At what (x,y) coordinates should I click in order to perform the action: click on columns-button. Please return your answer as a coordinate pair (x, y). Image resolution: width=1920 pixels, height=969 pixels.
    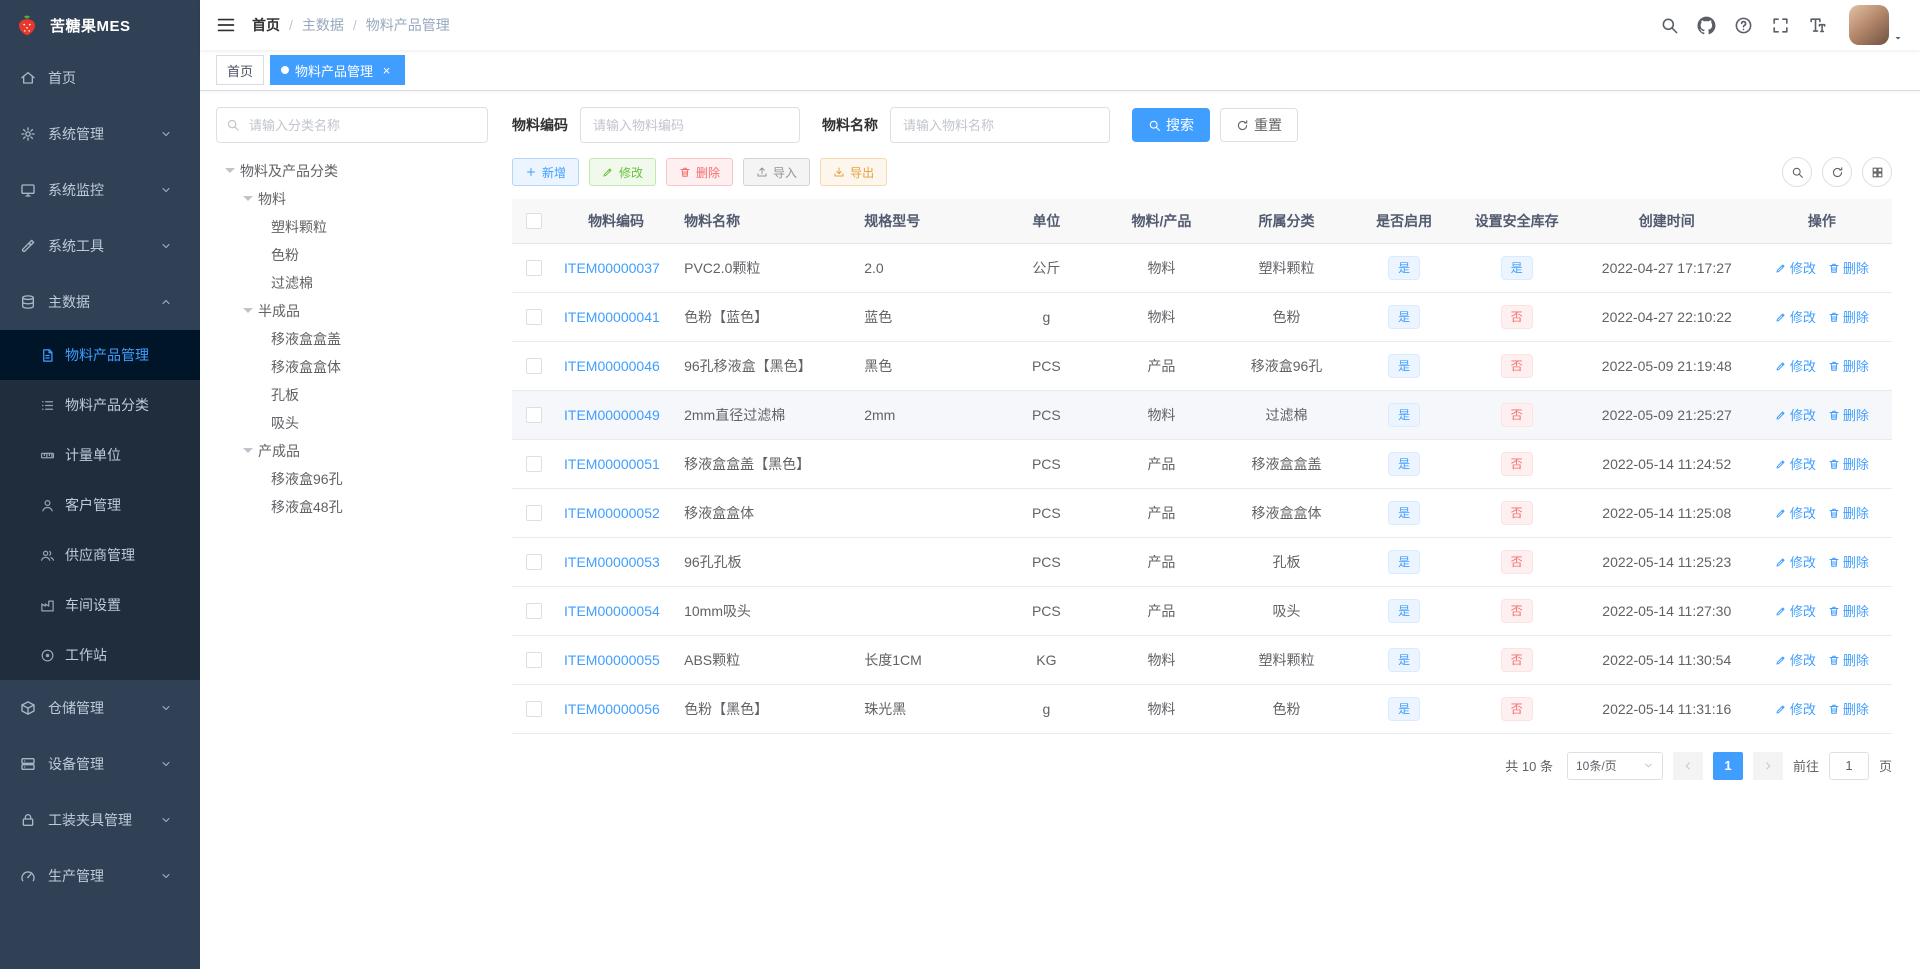
    Looking at the image, I should click on (1877, 172).